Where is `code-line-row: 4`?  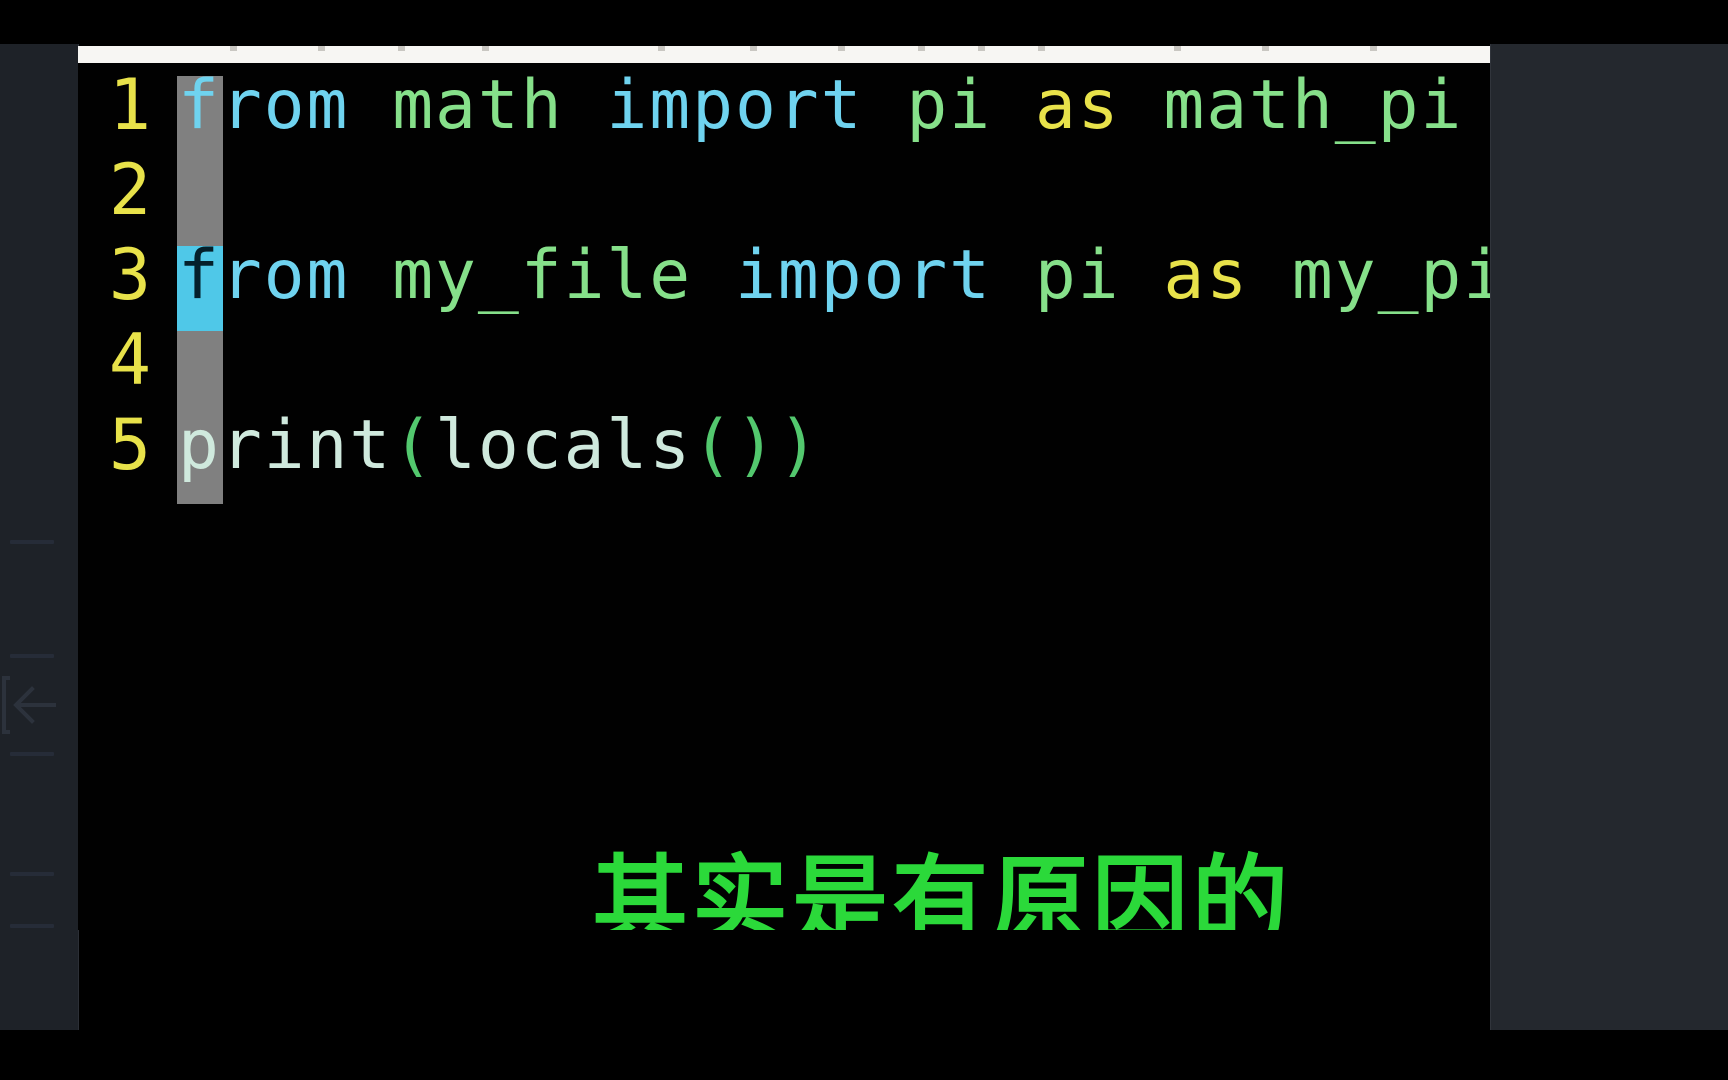
code-line-row: 4 is located at coordinates (784, 360).